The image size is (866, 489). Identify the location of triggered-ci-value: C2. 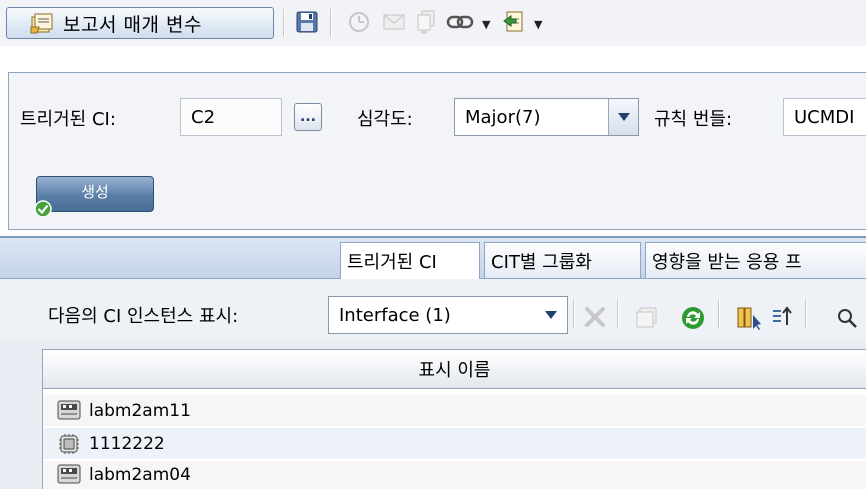
(203, 117).